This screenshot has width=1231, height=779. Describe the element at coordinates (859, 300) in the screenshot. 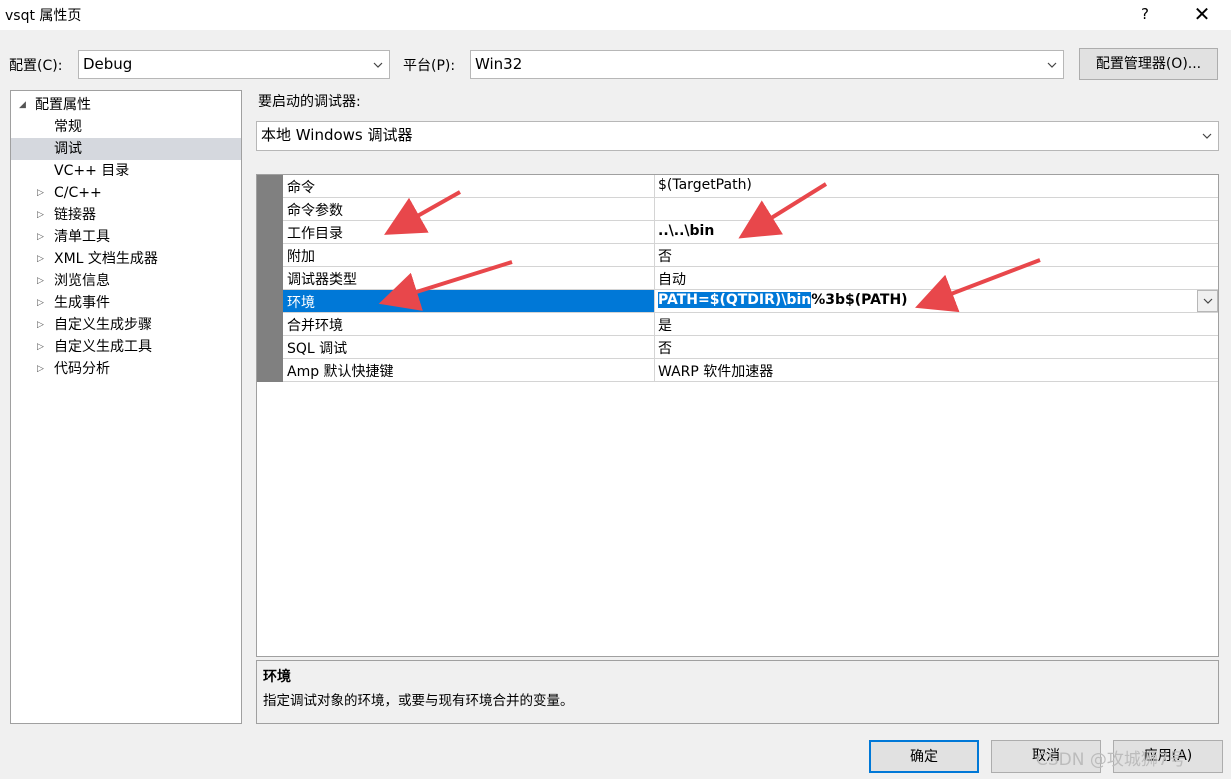

I see `unselected-text: %3b$(PATH)` at that location.